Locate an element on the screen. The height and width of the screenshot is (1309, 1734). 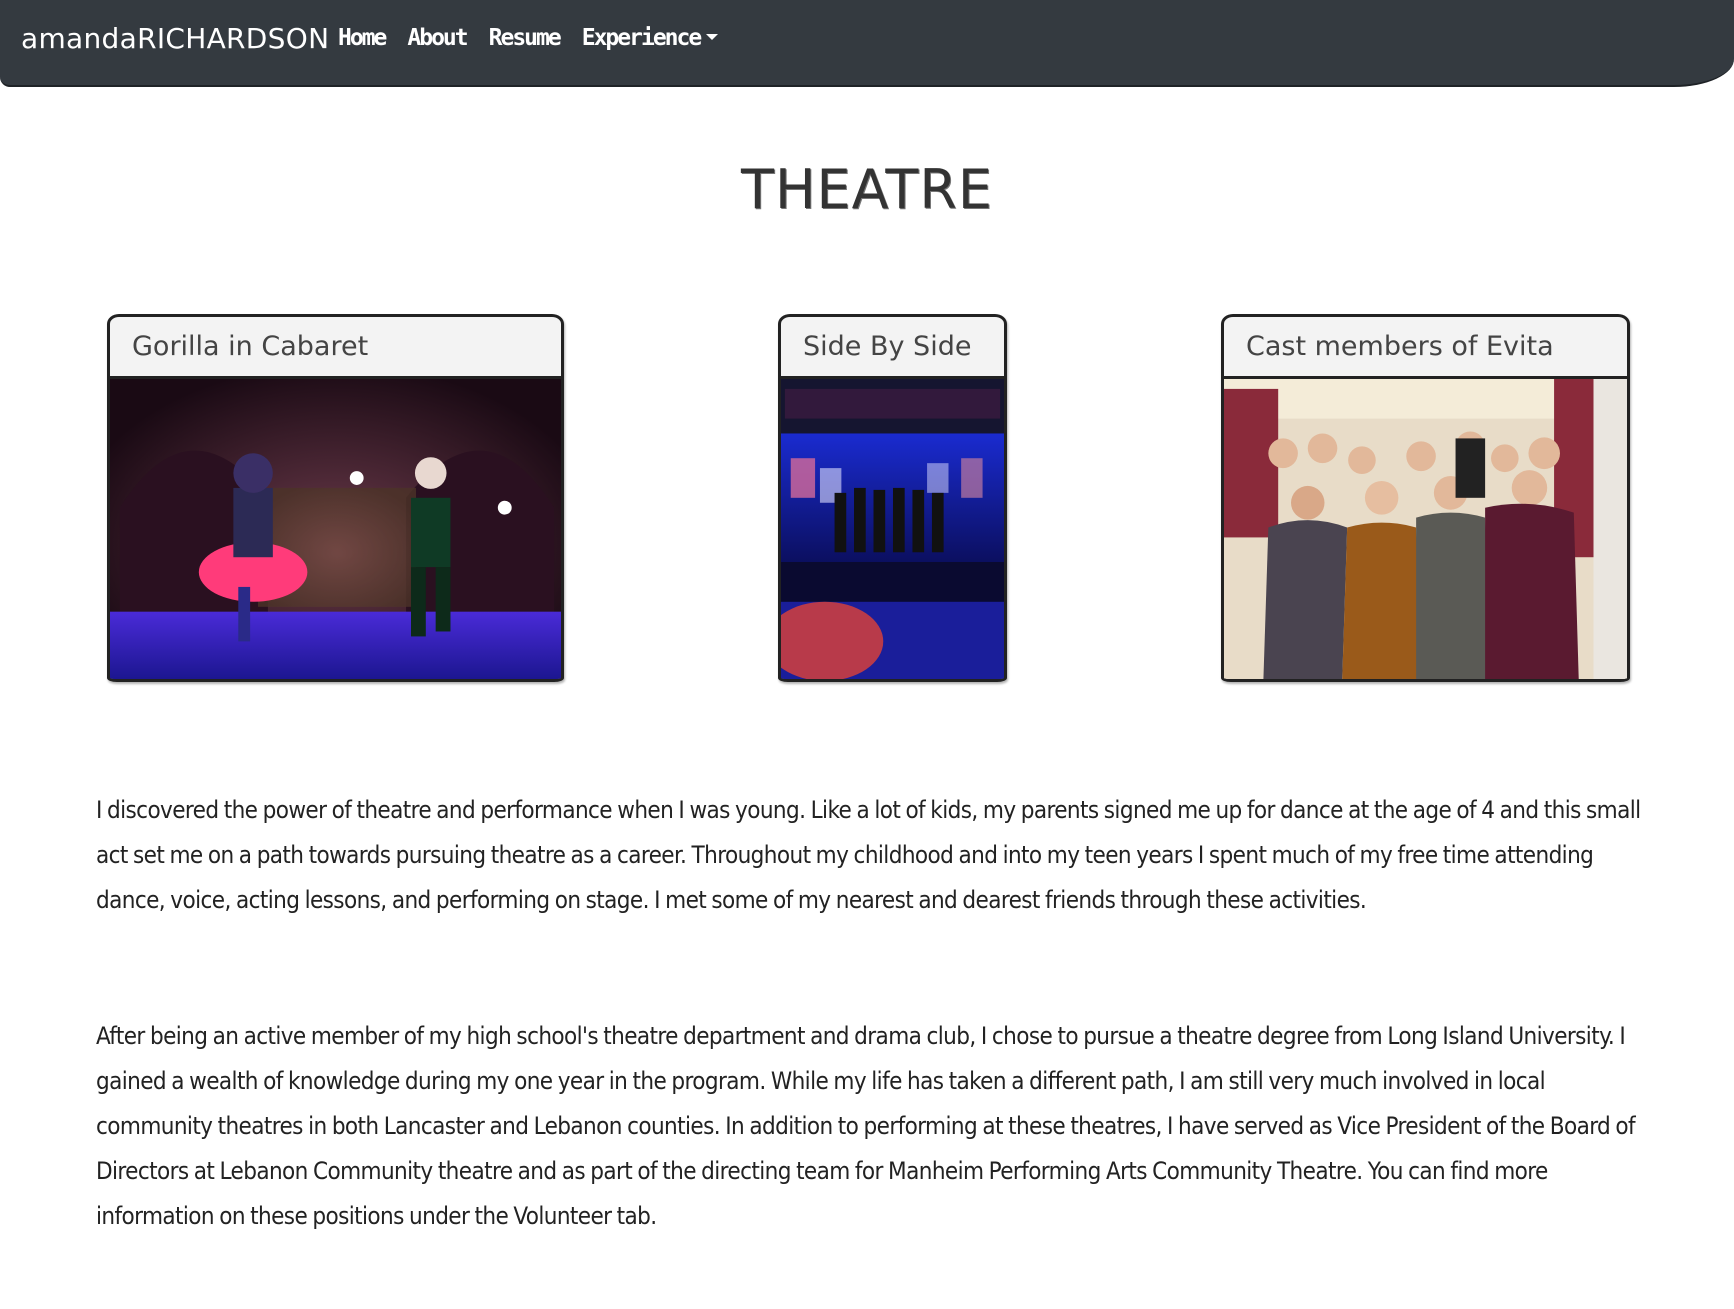
photo-card-evita-cast: Cast members of Evita is located at coordinates (1425, 498).